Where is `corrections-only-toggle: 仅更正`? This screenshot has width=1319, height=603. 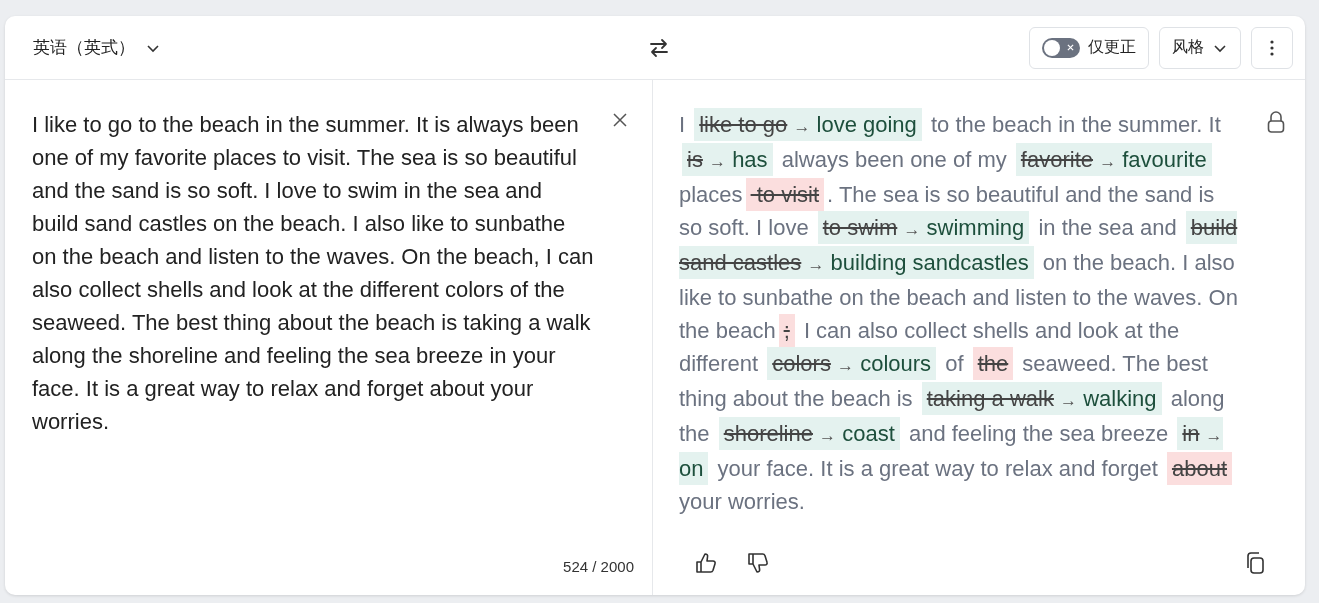
corrections-only-toggle: 仅更正 is located at coordinates (1089, 47).